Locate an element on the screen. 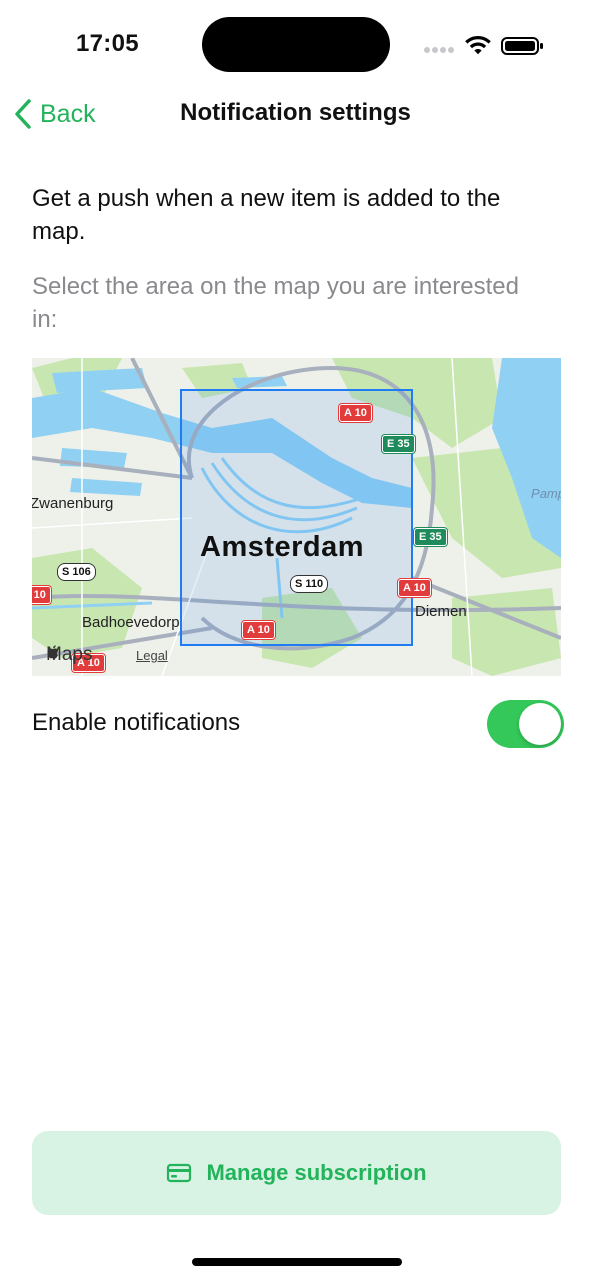 The image size is (591, 1278). enable-notifications-label: Enable notifications is located at coordinates (136, 722).